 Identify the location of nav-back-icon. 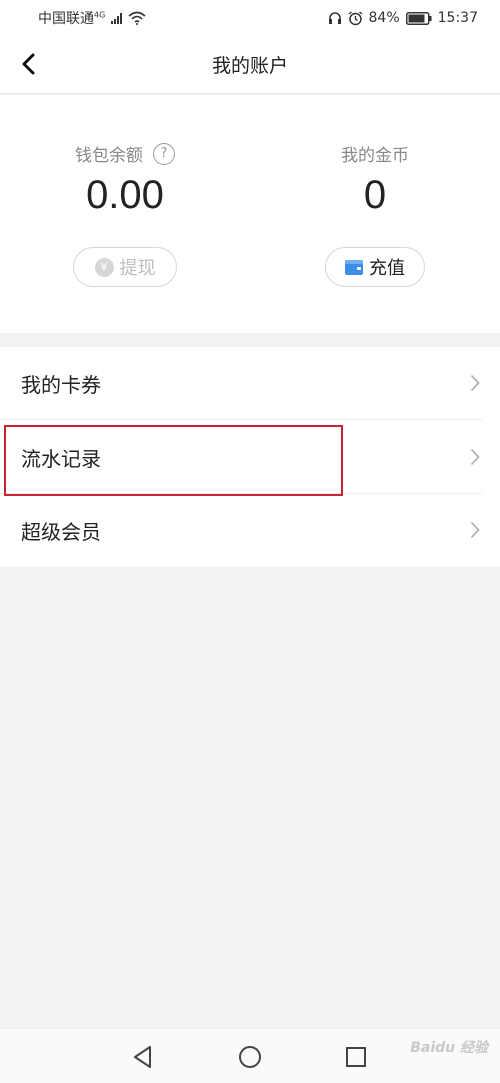
(143, 1057).